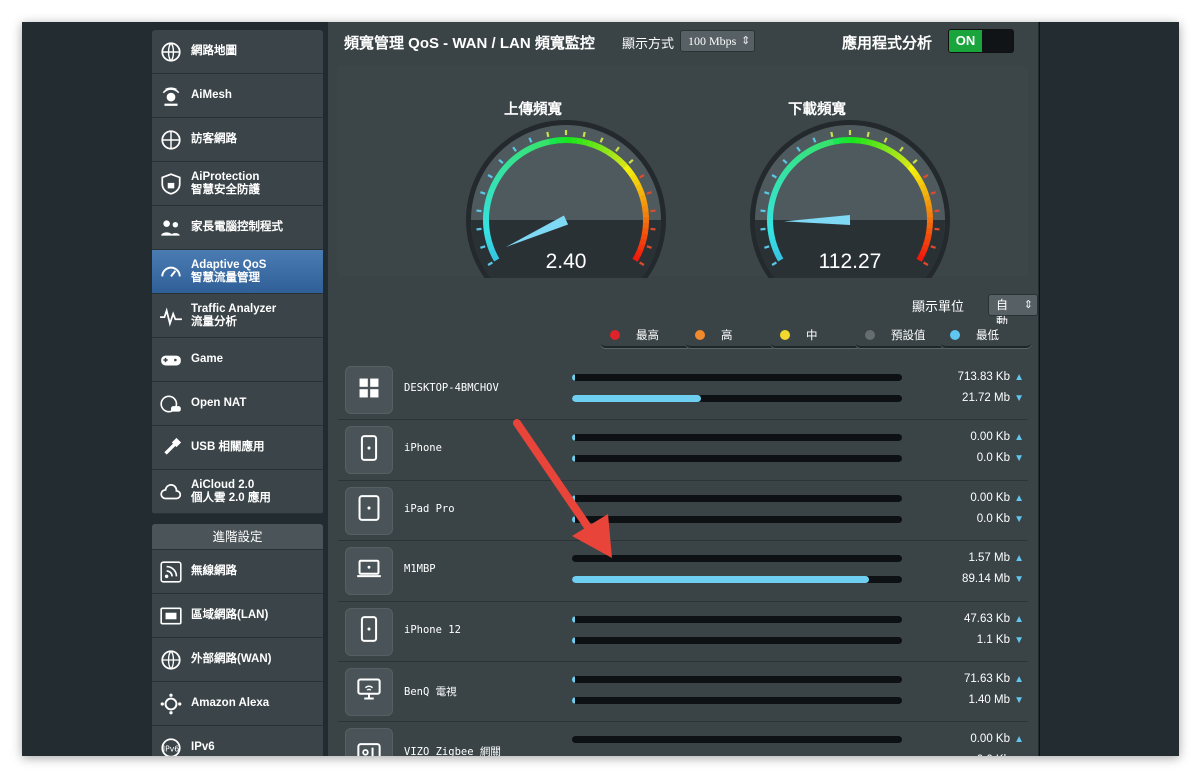 Image resolution: width=1200 pixels, height=777 pixels. Describe the element at coordinates (230, 615) in the screenshot. I see `advanced-item-label: 區域網路(LAN)` at that location.